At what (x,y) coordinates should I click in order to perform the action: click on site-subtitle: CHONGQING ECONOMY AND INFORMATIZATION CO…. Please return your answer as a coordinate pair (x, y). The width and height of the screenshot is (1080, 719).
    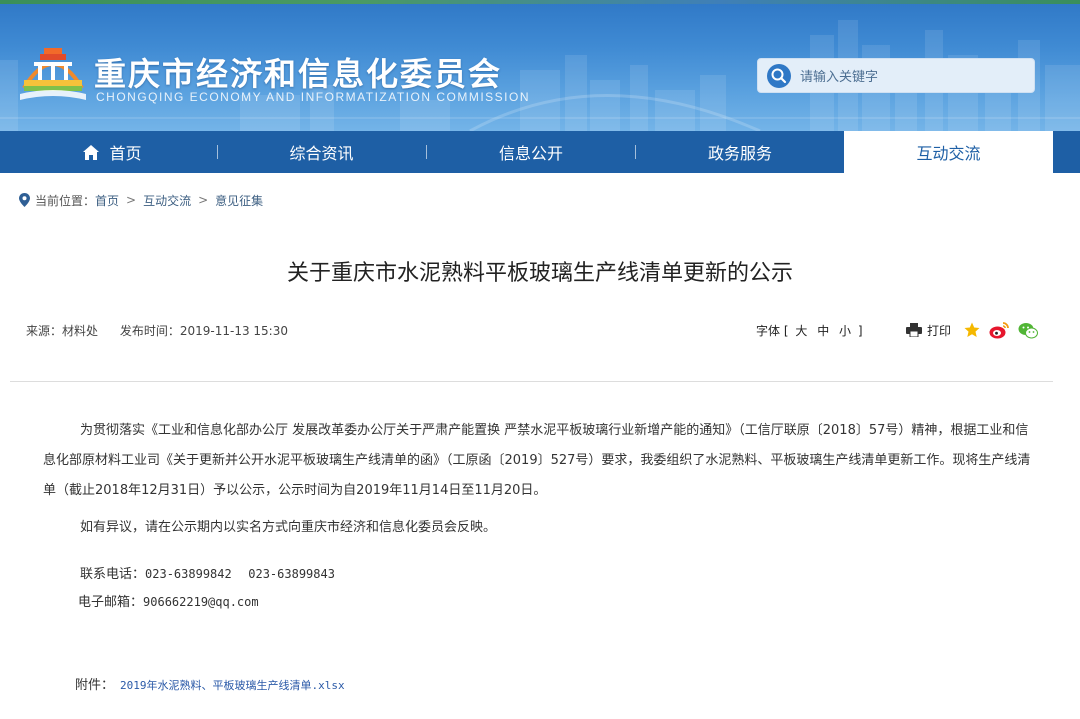
    Looking at the image, I should click on (313, 97).